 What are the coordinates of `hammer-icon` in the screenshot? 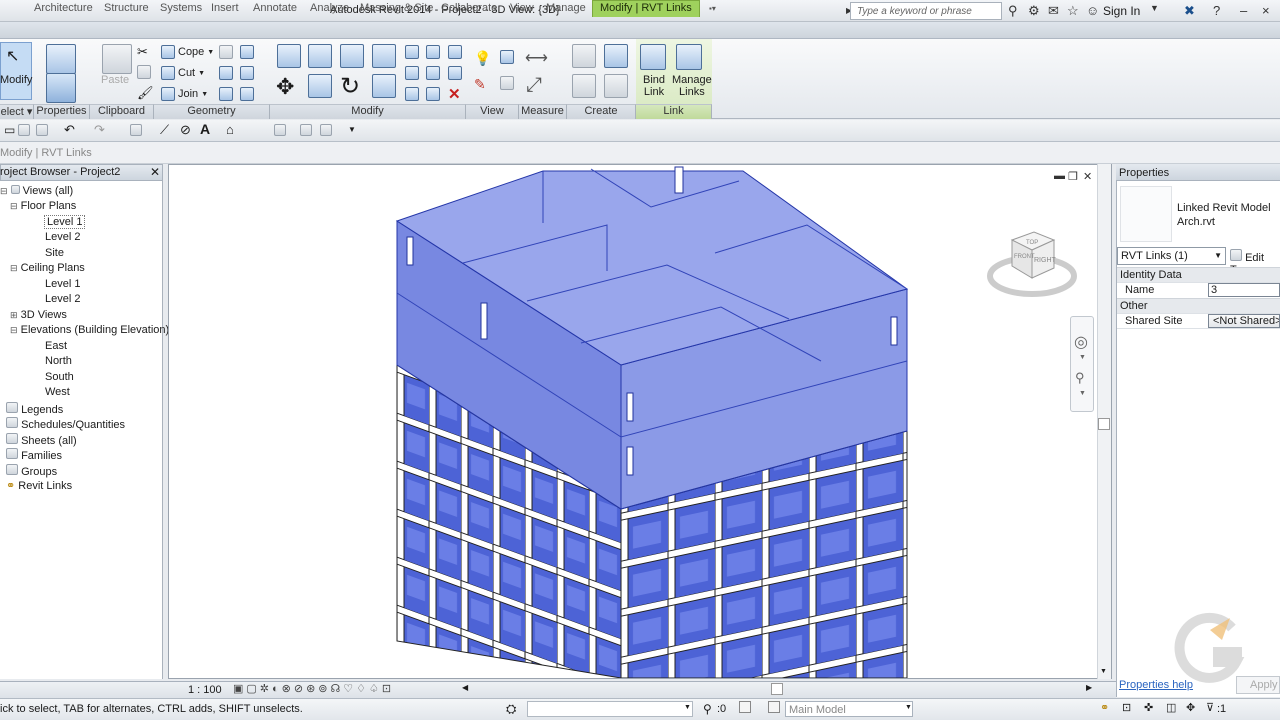 It's located at (247, 95).